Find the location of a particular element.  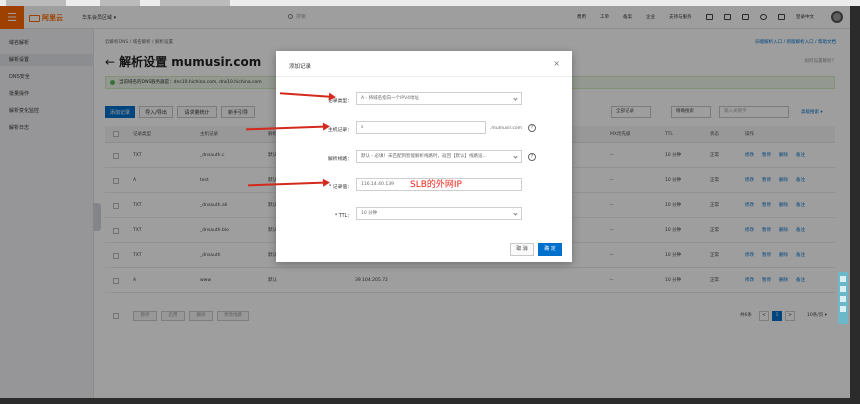

close-icon: × is located at coordinates (556, 63).